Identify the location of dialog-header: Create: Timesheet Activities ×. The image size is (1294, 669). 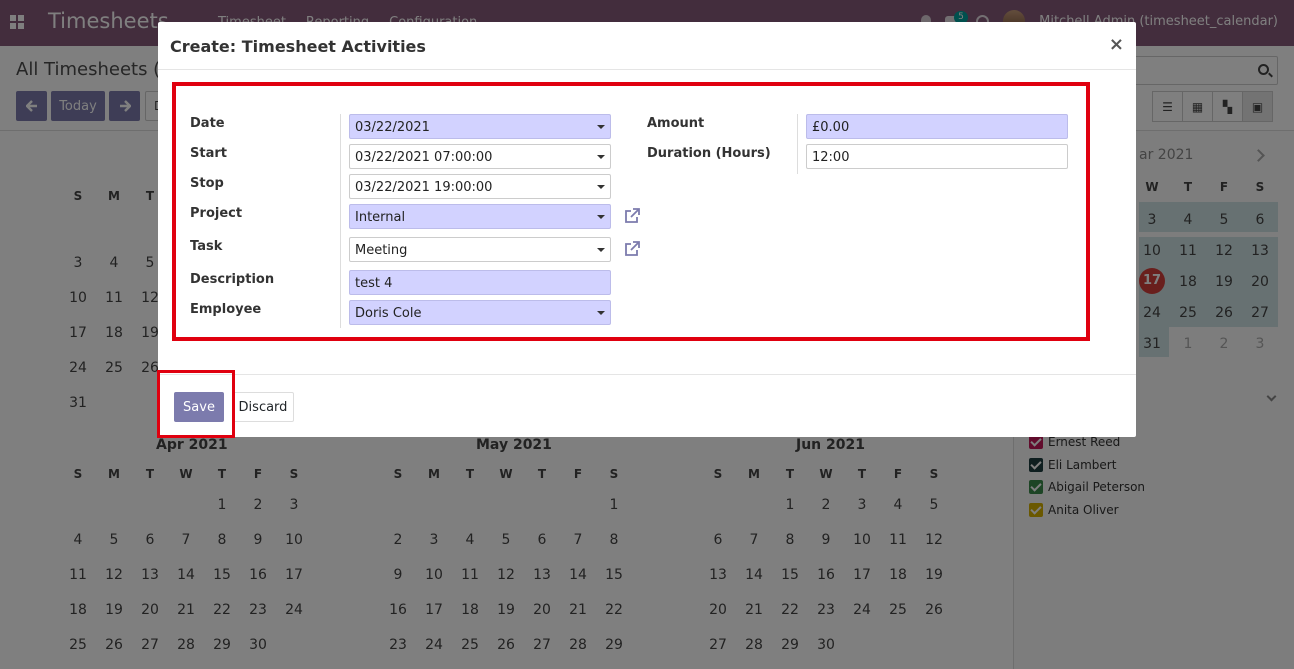
(647, 46).